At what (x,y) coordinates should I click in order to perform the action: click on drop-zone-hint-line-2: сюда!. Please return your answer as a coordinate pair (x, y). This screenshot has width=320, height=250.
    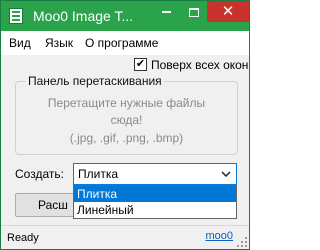
    Looking at the image, I should click on (126, 120).